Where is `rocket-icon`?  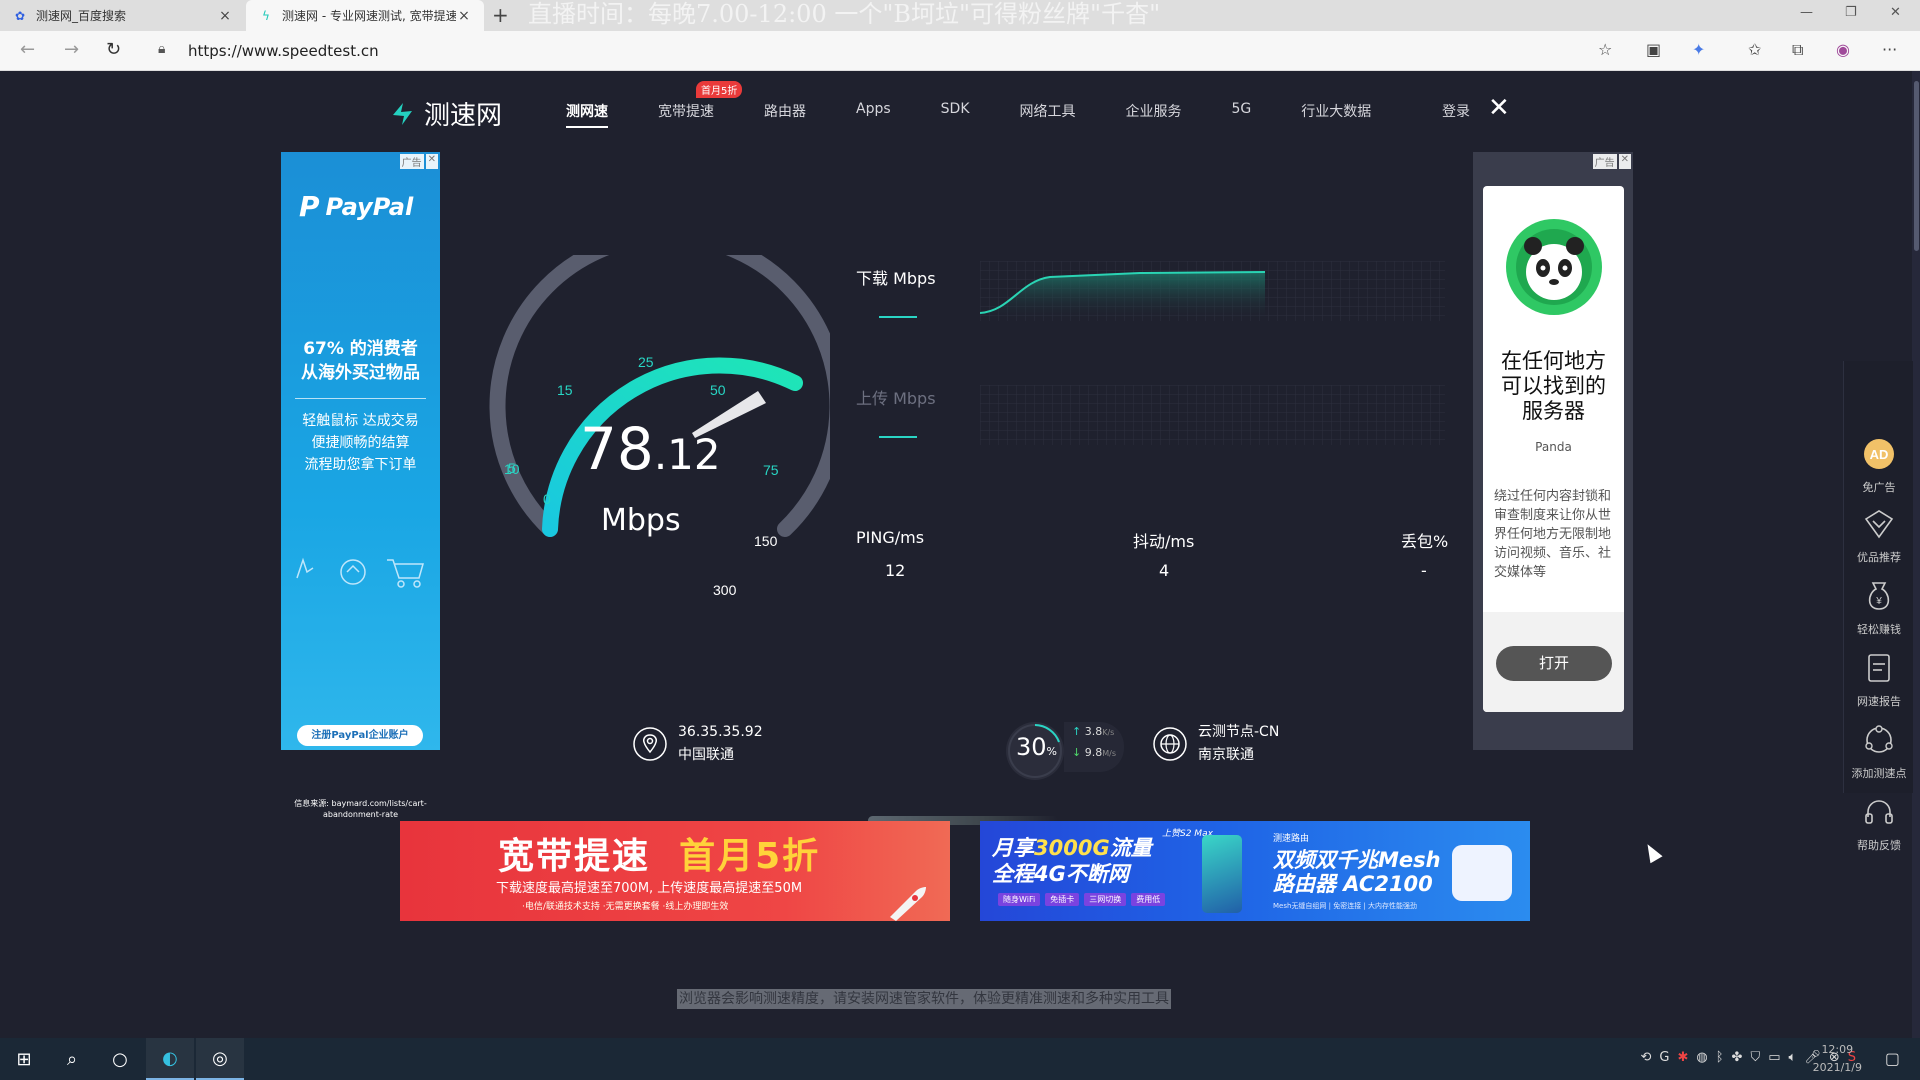
rocket-icon is located at coordinates (908, 904).